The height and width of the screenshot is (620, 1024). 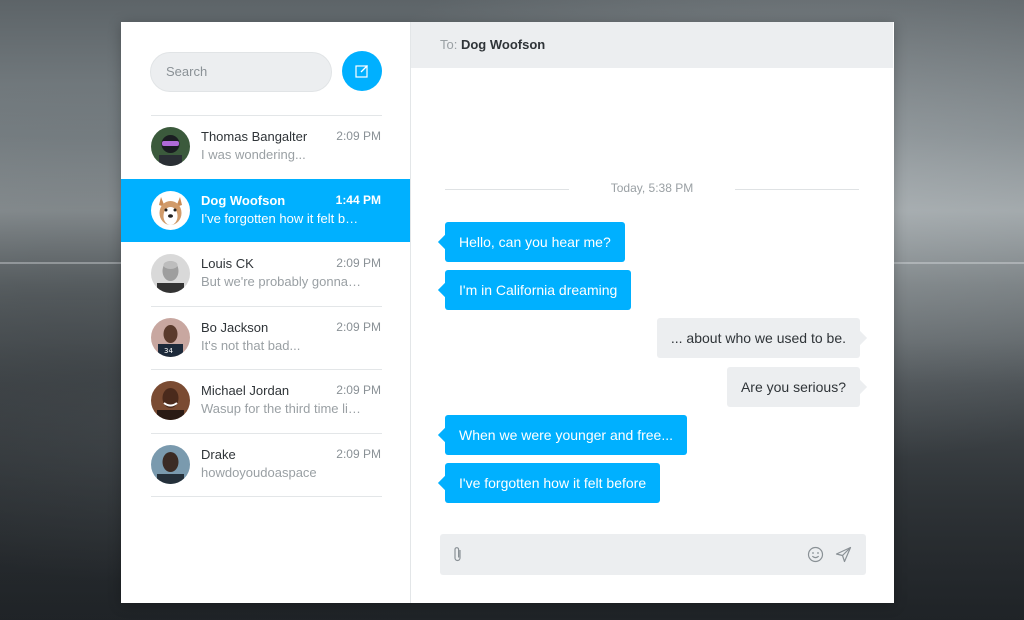 What do you see at coordinates (218, 454) in the screenshot?
I see `contact-name: Drake` at bounding box center [218, 454].